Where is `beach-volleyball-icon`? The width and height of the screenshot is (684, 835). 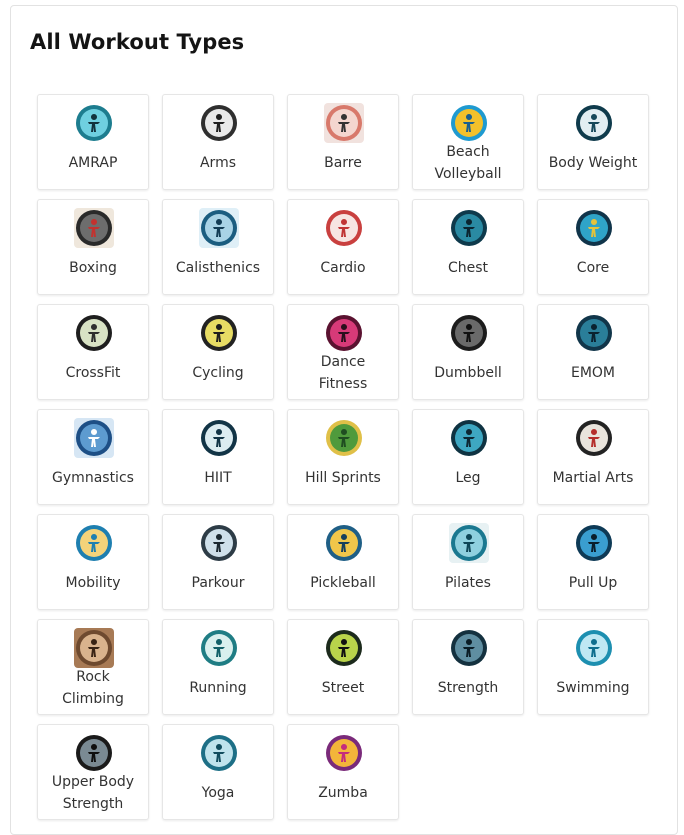
beach-volleyball-icon is located at coordinates (469, 123).